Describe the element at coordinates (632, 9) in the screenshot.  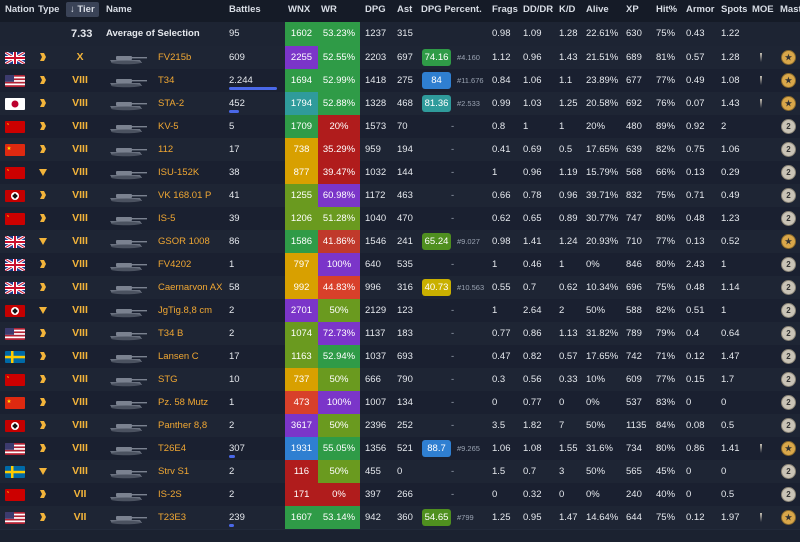
I see `col-xp: XP` at that location.